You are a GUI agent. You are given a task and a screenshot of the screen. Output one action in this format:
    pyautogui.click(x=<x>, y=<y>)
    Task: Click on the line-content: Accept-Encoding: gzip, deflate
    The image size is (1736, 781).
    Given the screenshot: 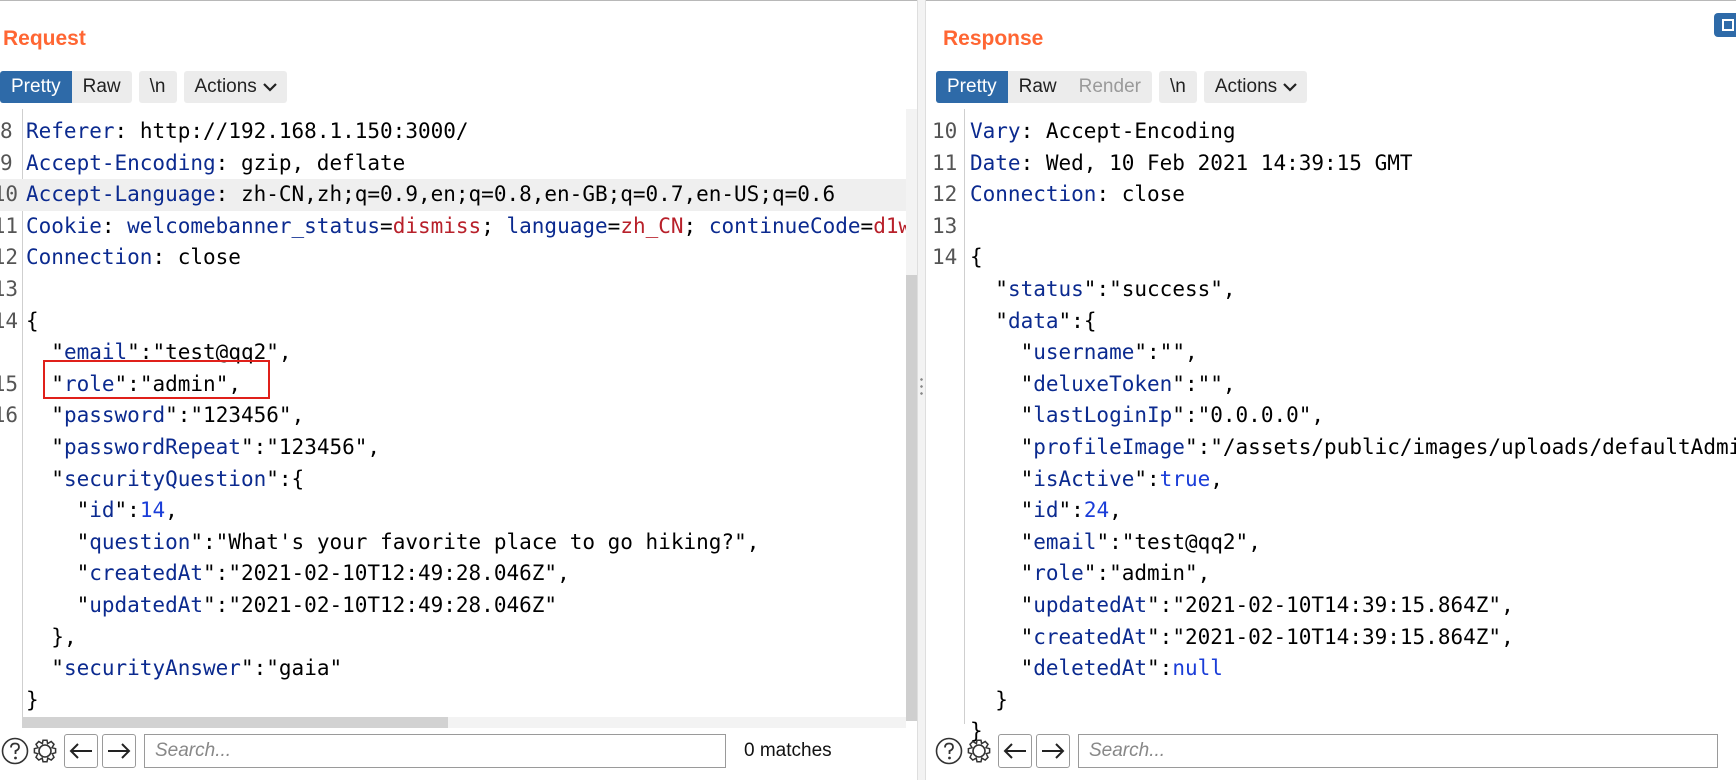 What is the action you would take?
    pyautogui.click(x=215, y=164)
    